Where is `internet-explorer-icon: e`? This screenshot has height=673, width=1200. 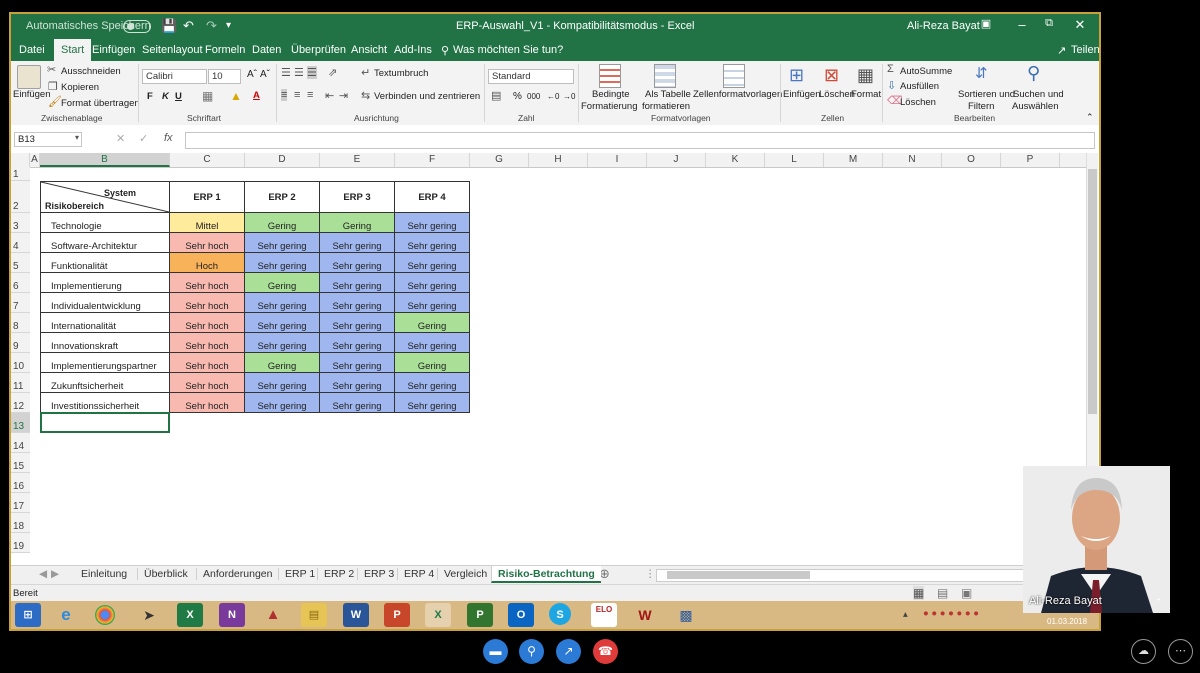 internet-explorer-icon: e is located at coordinates (66, 615).